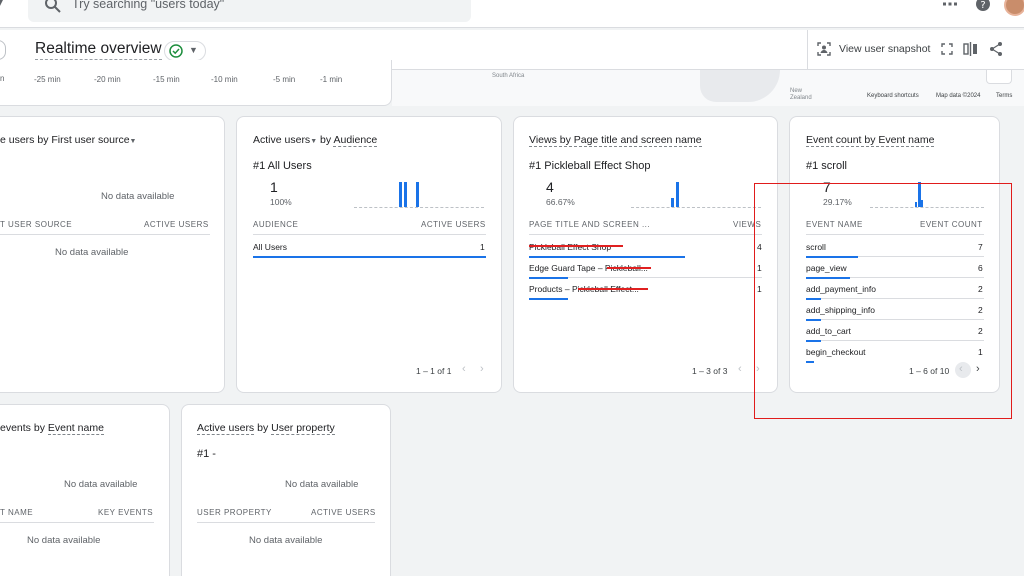  I want to click on table-row-value: 1, so click(482, 247).